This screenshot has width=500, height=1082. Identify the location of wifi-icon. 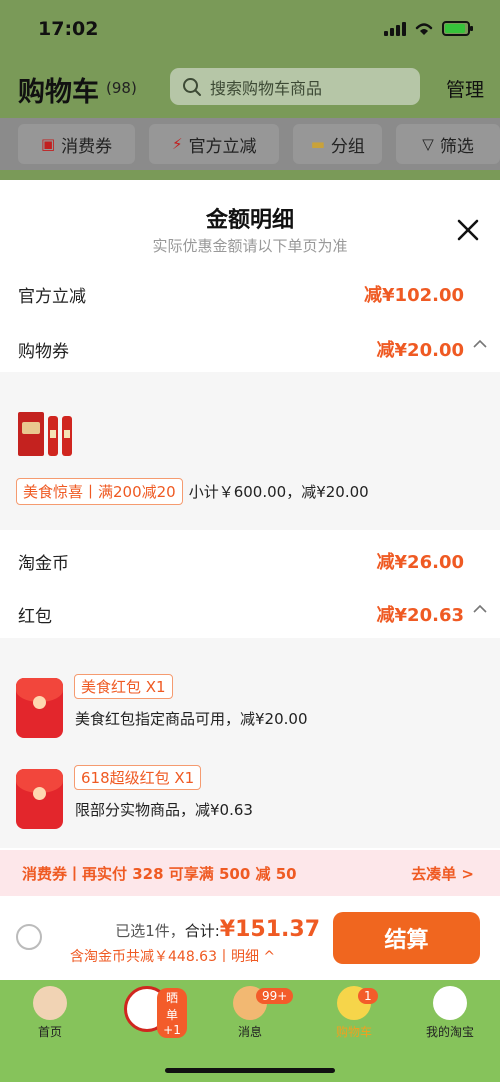
(424, 29).